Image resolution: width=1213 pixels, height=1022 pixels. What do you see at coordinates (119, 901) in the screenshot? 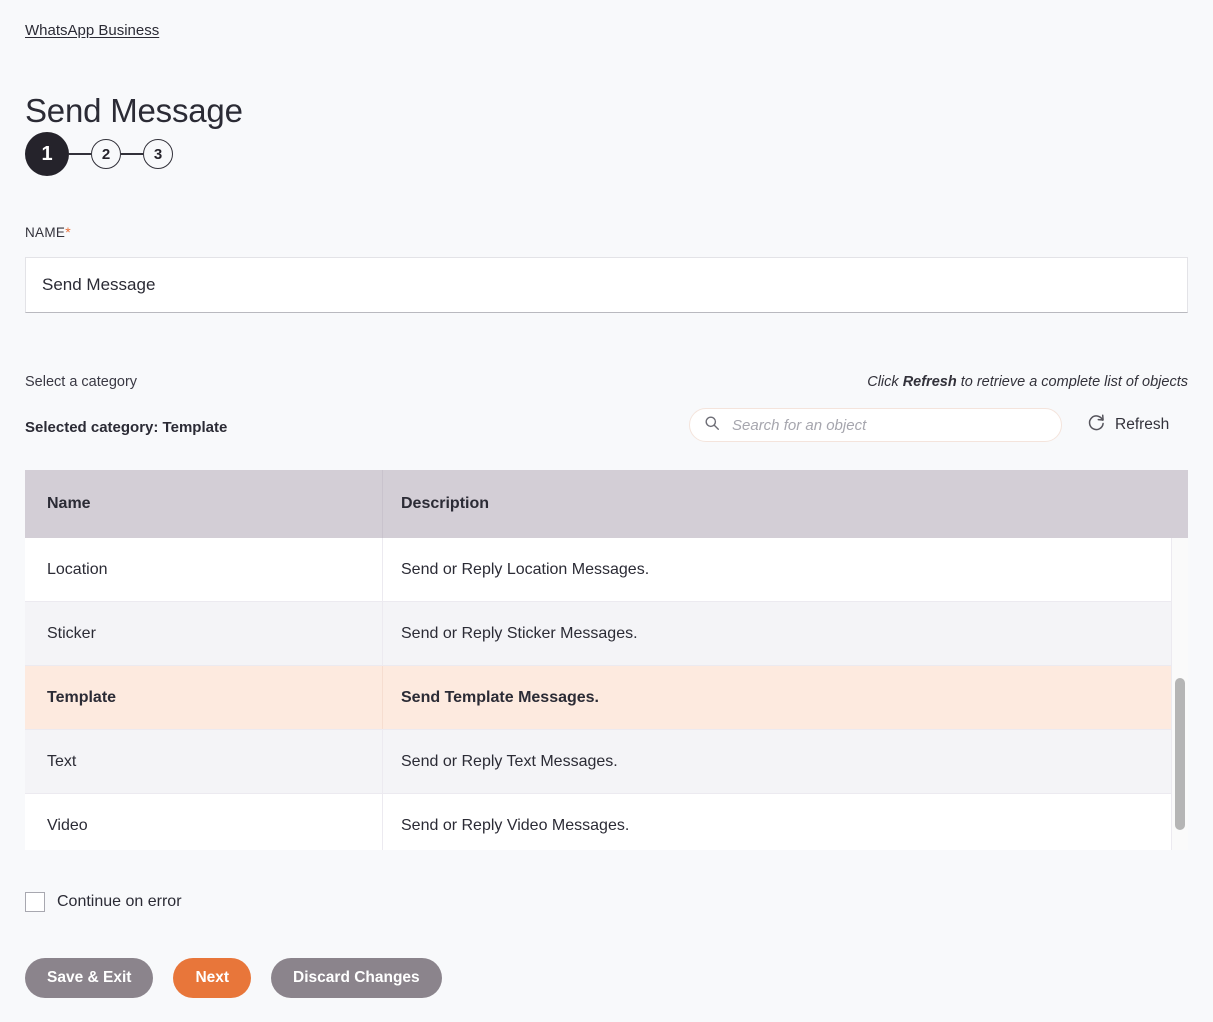
I see `continue-on-error-label: Continue on error` at bounding box center [119, 901].